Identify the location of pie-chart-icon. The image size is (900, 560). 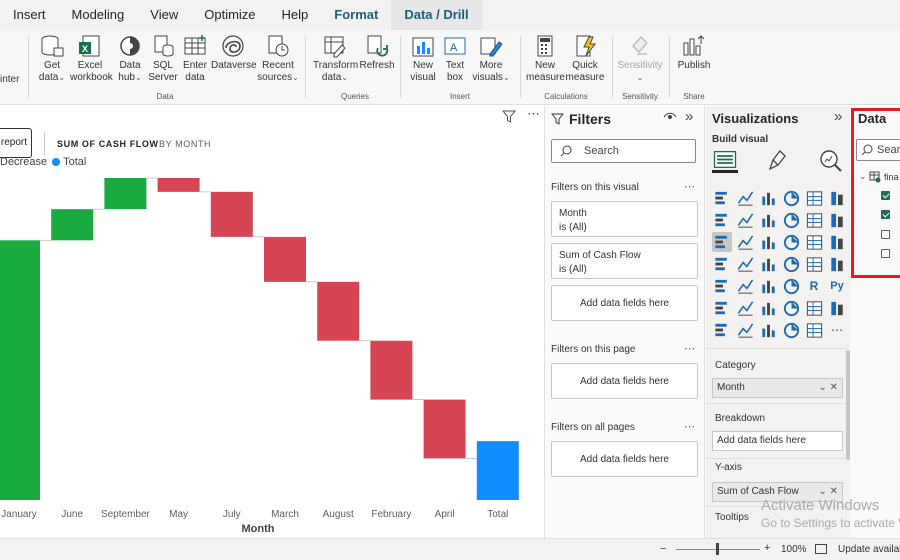
(791, 242).